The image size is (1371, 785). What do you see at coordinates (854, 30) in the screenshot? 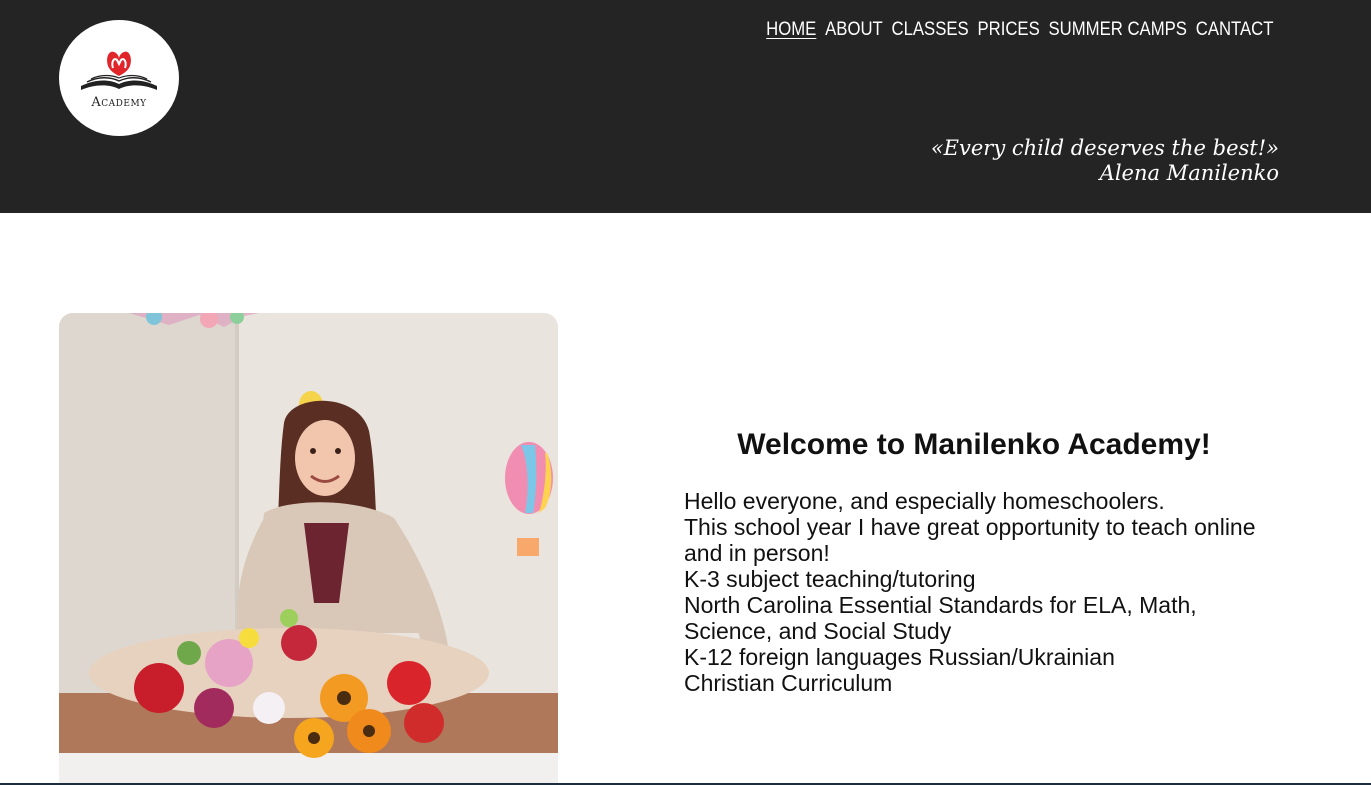
I see `nav-about: ABOUT` at bounding box center [854, 30].